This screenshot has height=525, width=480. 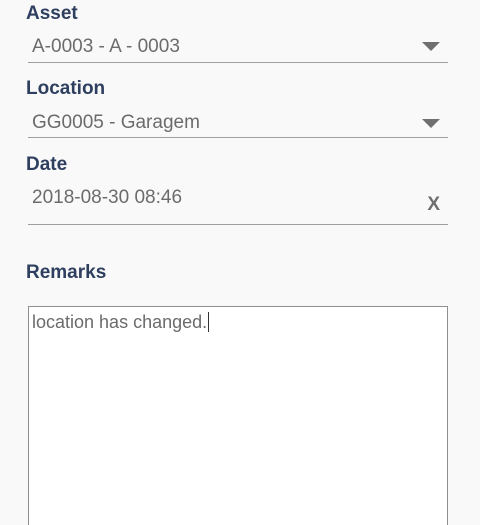 What do you see at coordinates (116, 122) in the screenshot?
I see `location-value: GG0005 - Garagem` at bounding box center [116, 122].